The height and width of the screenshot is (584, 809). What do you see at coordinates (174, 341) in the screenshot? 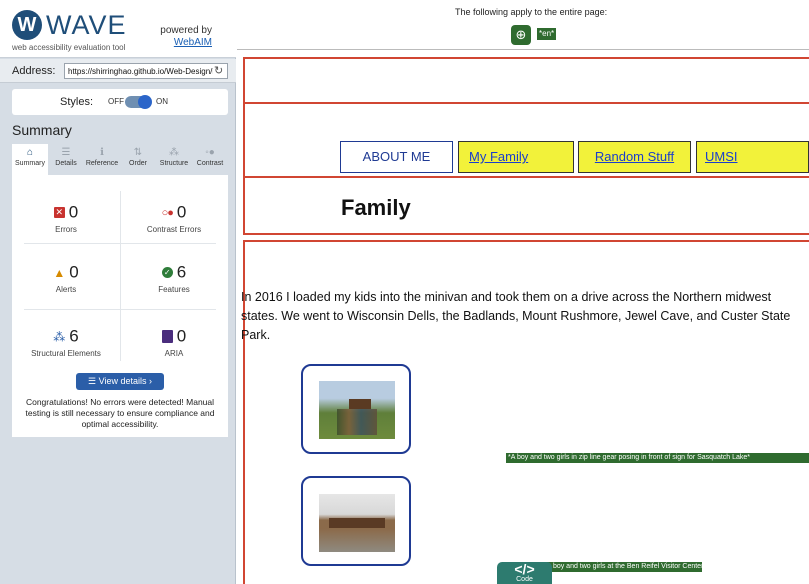
I see `stat-aria: 0 ARIA` at bounding box center [174, 341].